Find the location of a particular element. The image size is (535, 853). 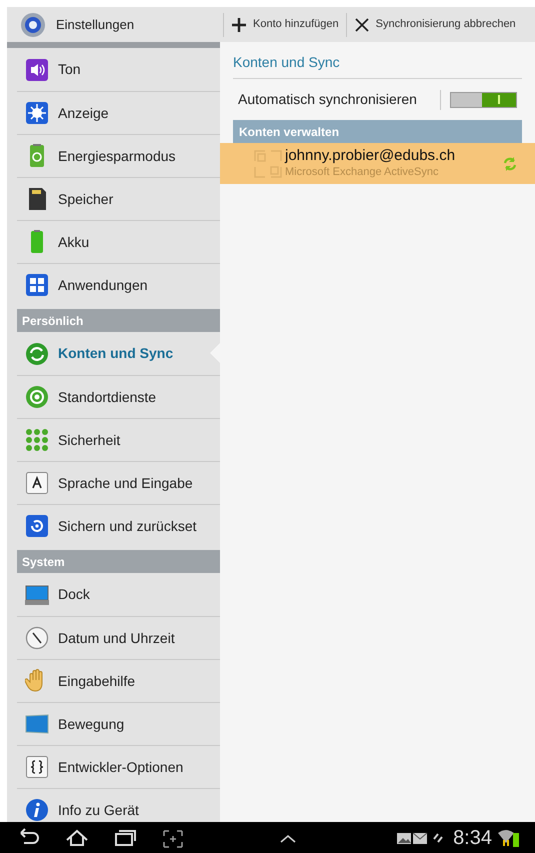

wifi-battery-icon is located at coordinates (508, 837).